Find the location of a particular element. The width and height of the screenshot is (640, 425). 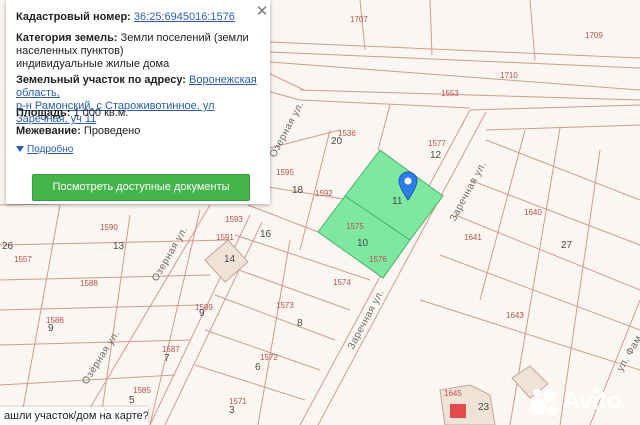

category-value-line3: индивидуальные жилые дома is located at coordinates (93, 64).